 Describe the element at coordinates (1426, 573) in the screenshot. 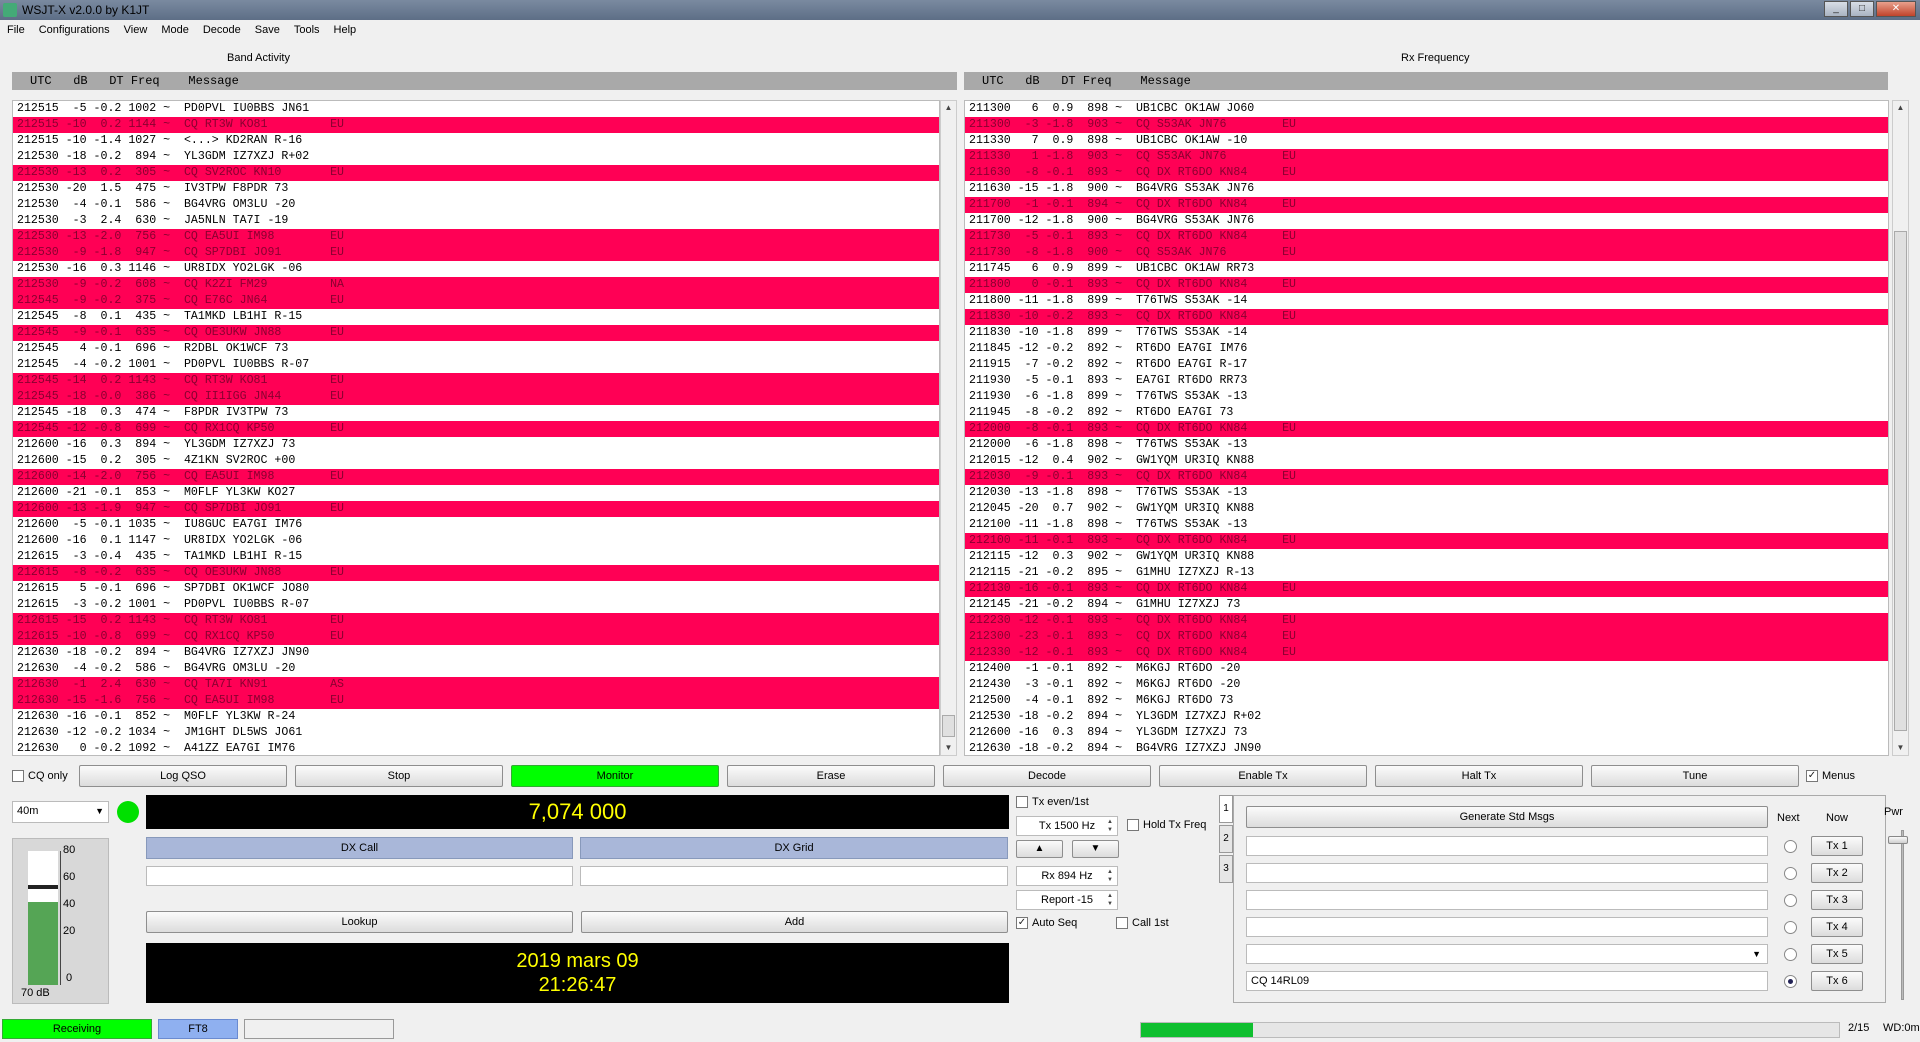

I see `decode-row: 212115 -21 -0.2 895 ~ G1MHU IZ7XZJ R-13` at that location.